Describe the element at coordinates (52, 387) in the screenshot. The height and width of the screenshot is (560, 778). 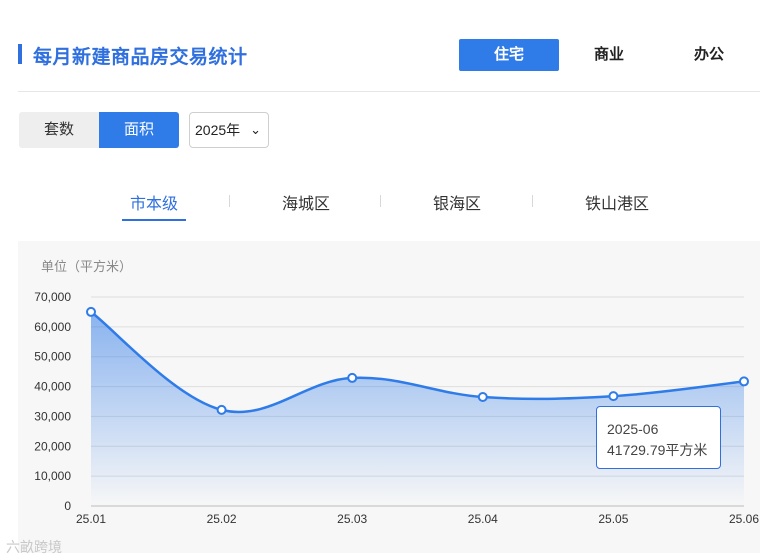
I see `y-tick-label: 40,000` at that location.